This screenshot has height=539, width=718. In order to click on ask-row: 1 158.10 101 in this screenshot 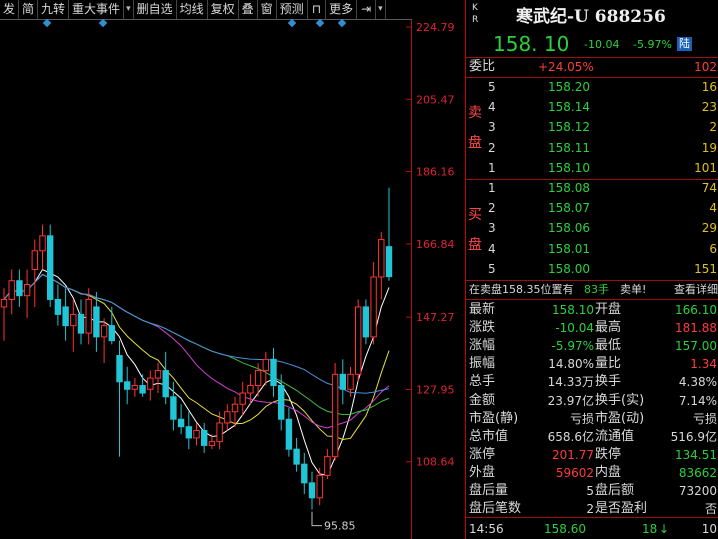, I will do `click(592, 168)`.